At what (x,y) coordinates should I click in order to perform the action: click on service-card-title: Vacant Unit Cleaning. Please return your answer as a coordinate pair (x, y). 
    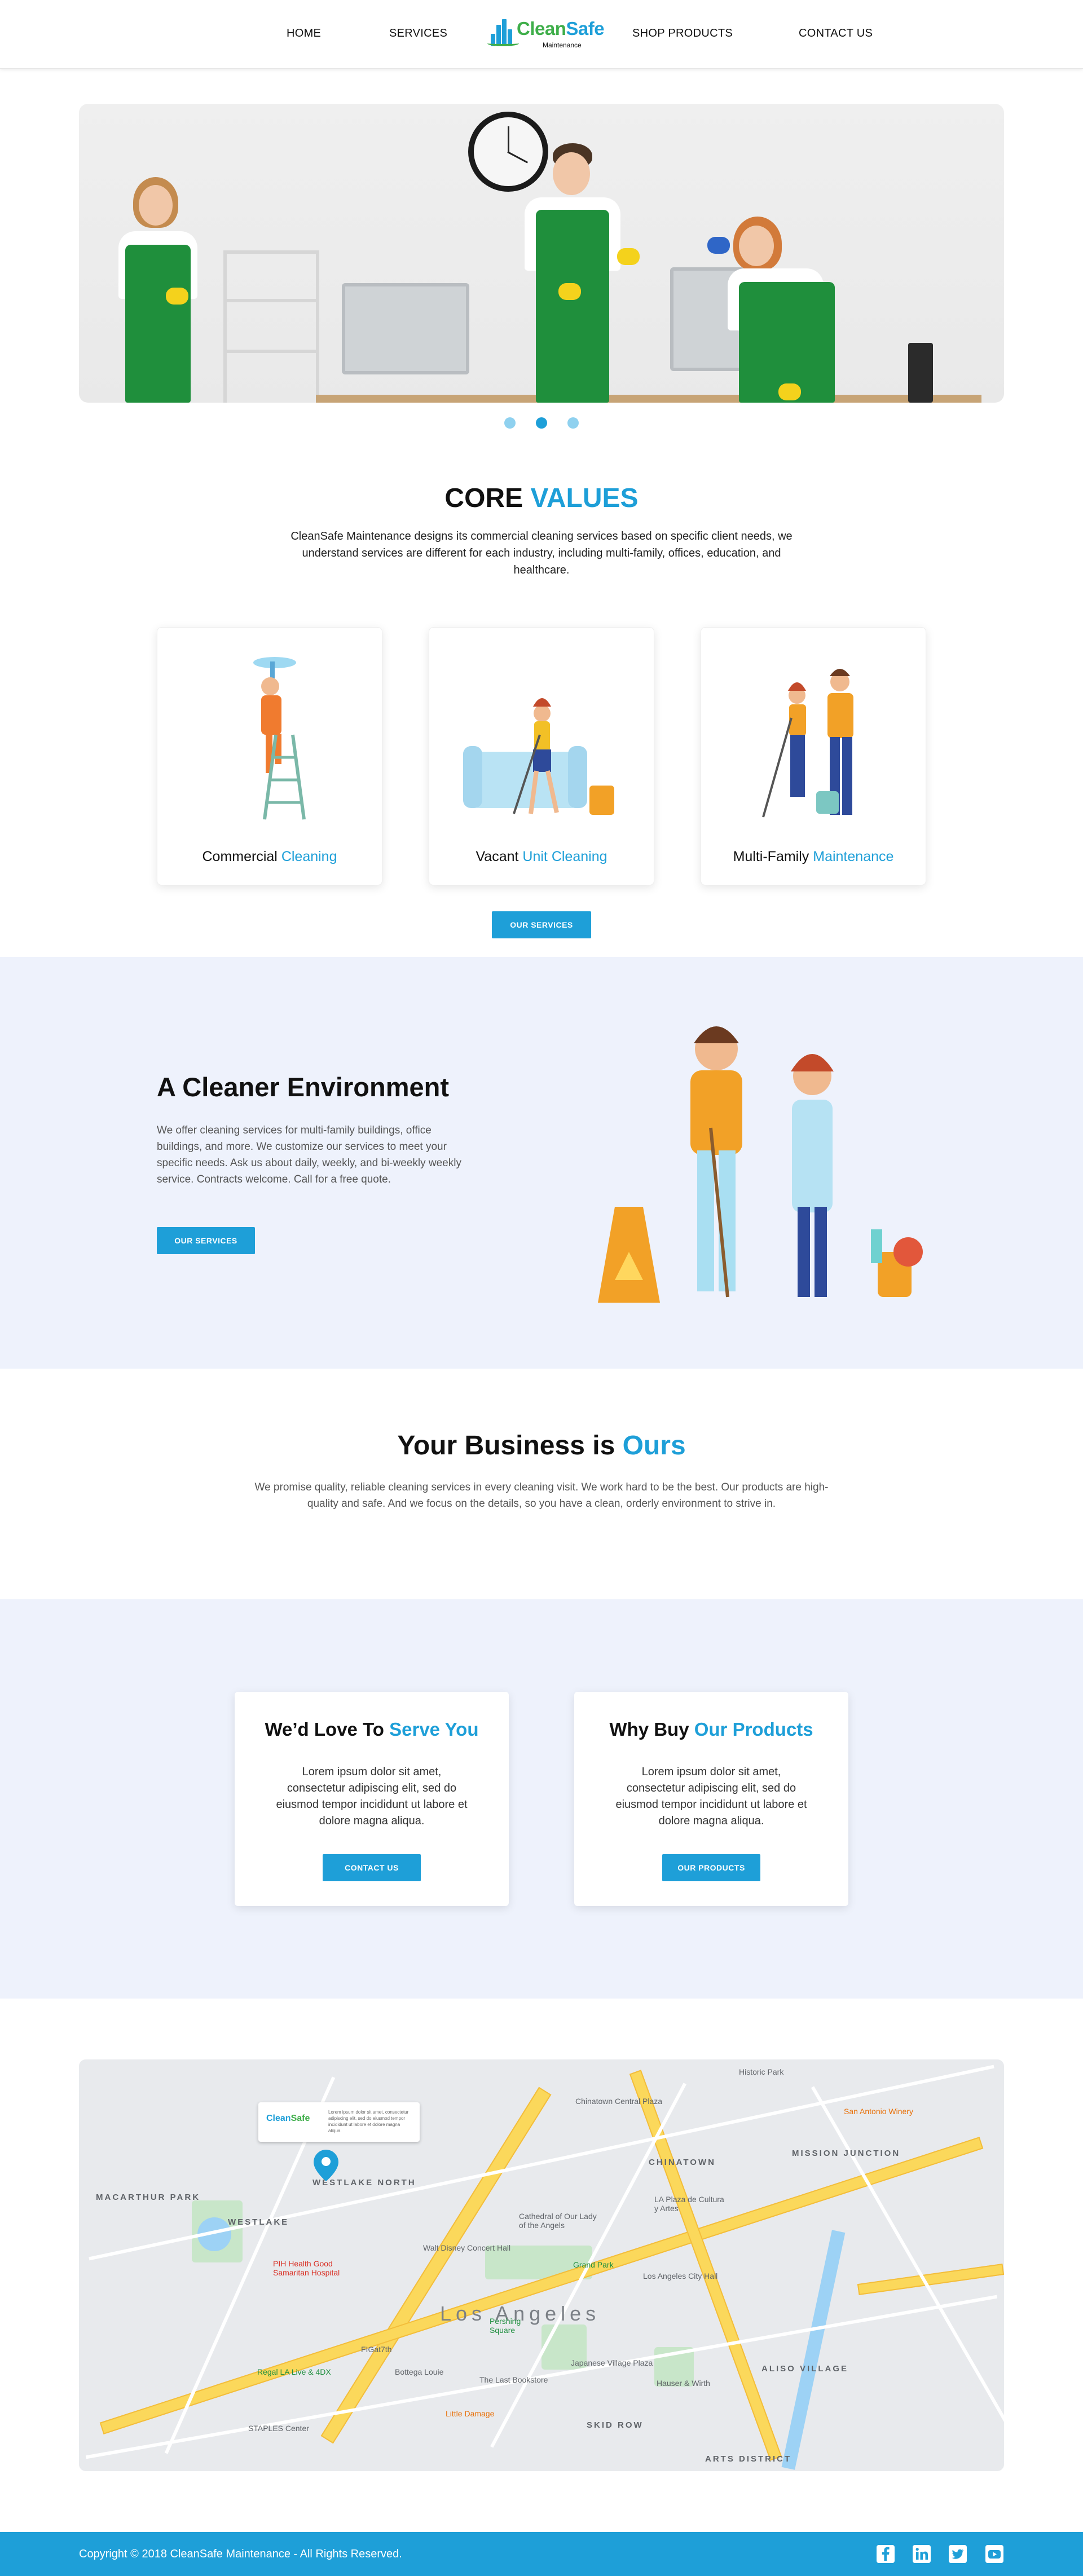
    Looking at the image, I should click on (541, 856).